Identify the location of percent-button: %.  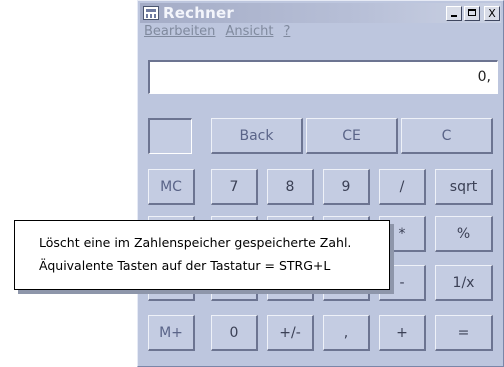
(464, 234).